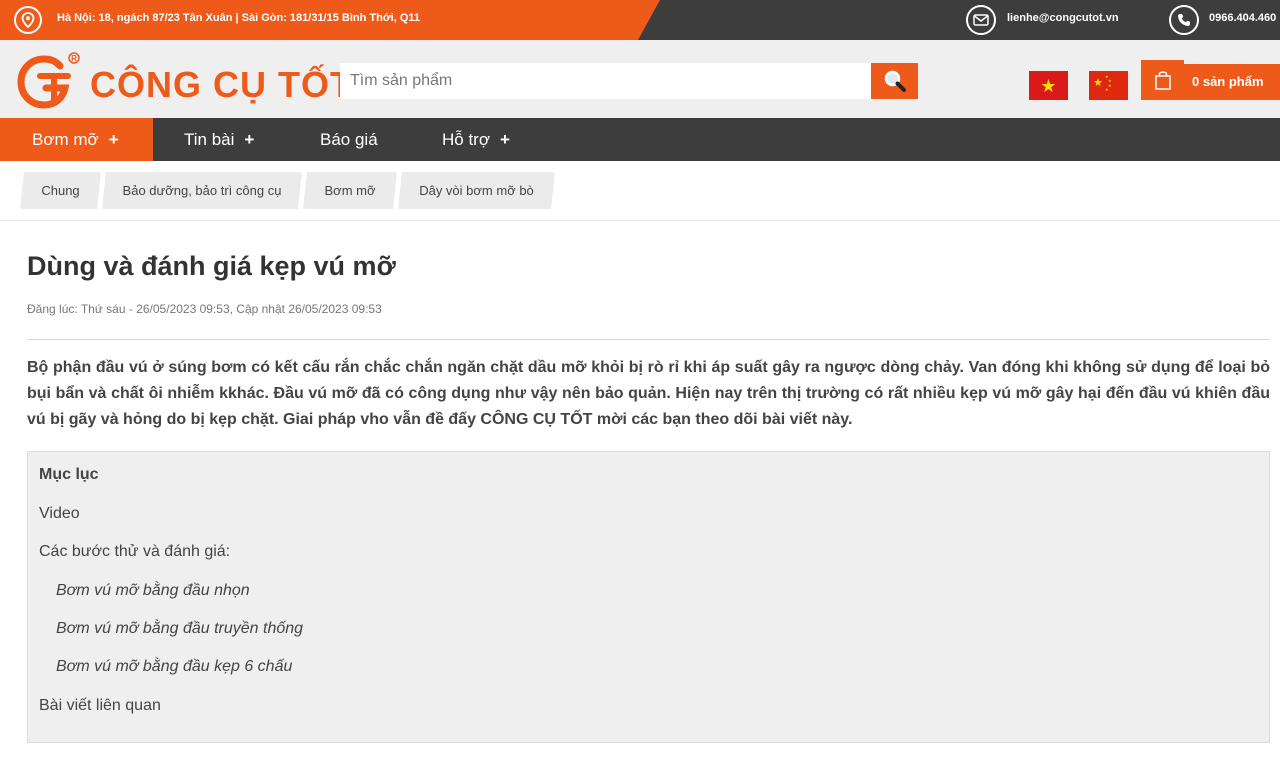 The width and height of the screenshot is (1280, 768). I want to click on nav-item-bom-mo: Bơm mỡ +, so click(76, 139).